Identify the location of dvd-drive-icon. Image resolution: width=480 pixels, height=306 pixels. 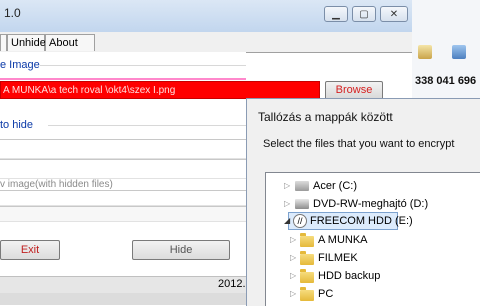
(302, 204).